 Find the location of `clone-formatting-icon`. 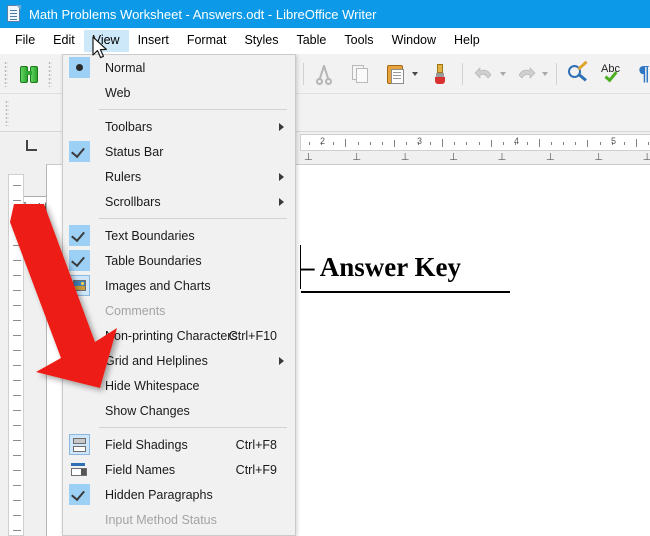

clone-formatting-icon is located at coordinates (440, 74).